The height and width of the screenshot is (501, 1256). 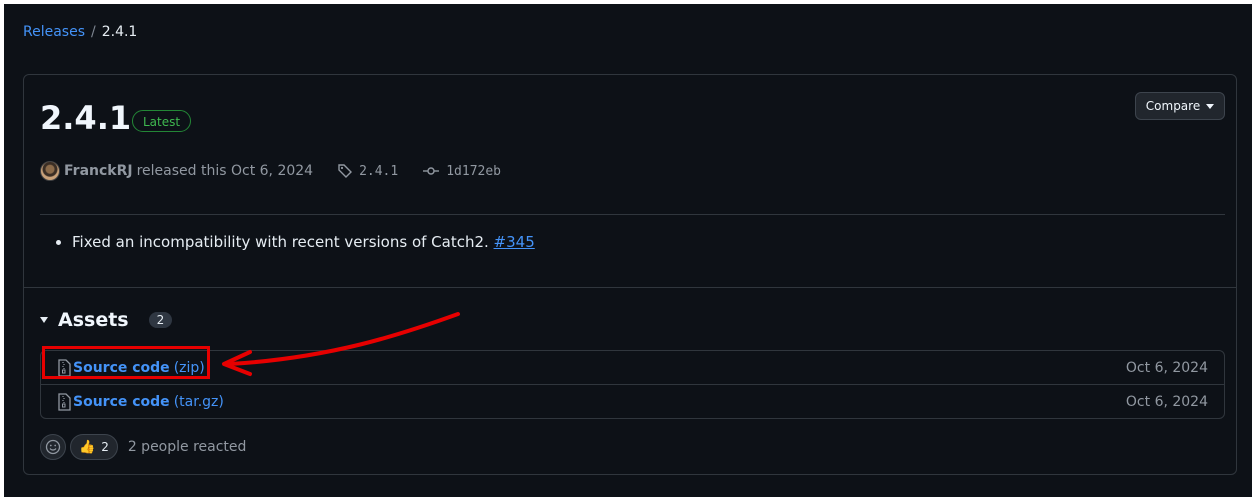 What do you see at coordinates (341, 344) in the screenshot?
I see `annotation-arrow-icon` at bounding box center [341, 344].